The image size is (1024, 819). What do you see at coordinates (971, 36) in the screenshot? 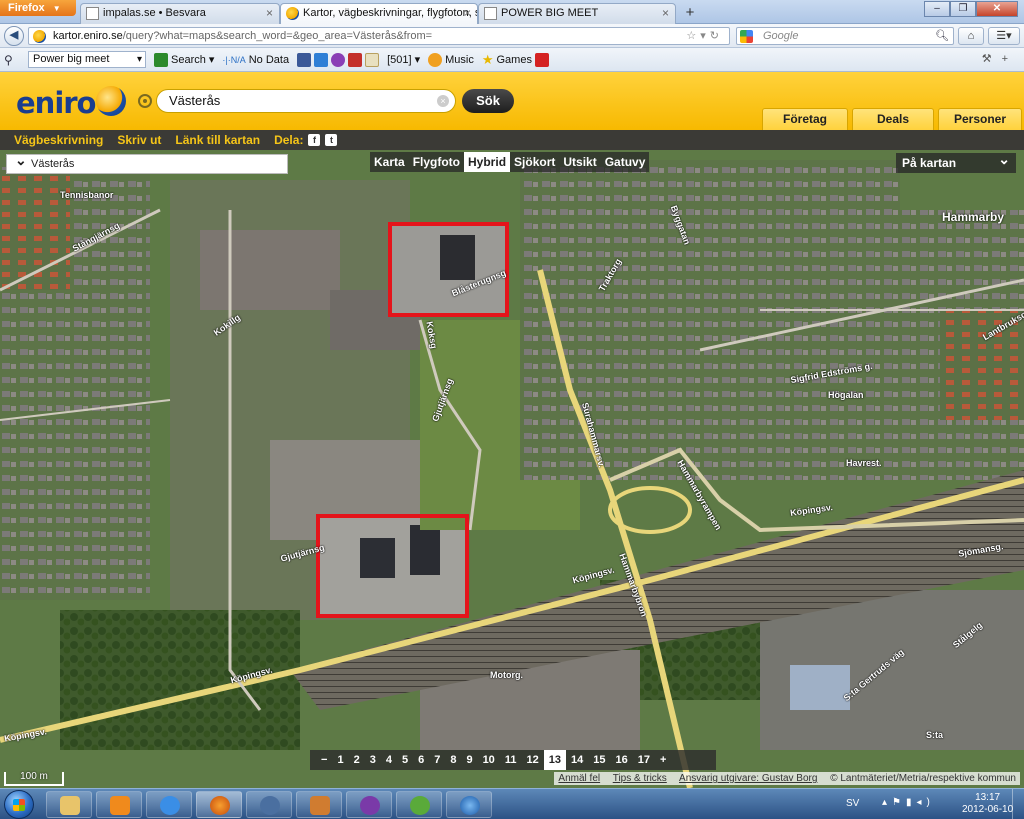
I see `home-button: ⌂` at bounding box center [971, 36].